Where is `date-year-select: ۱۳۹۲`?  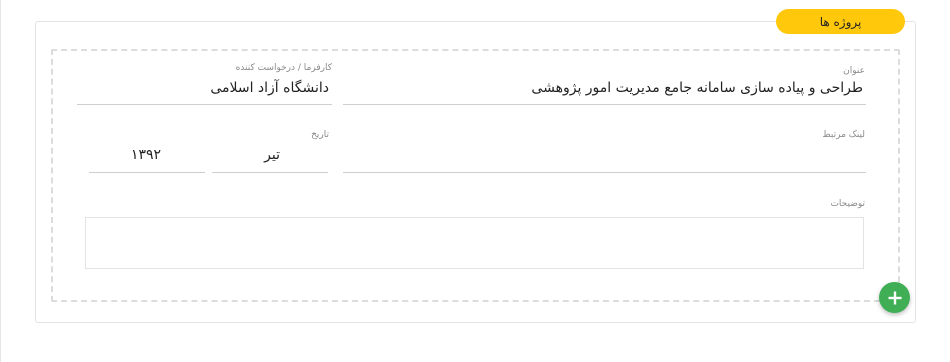
date-year-select: ۱۳۹۲ is located at coordinates (146, 155).